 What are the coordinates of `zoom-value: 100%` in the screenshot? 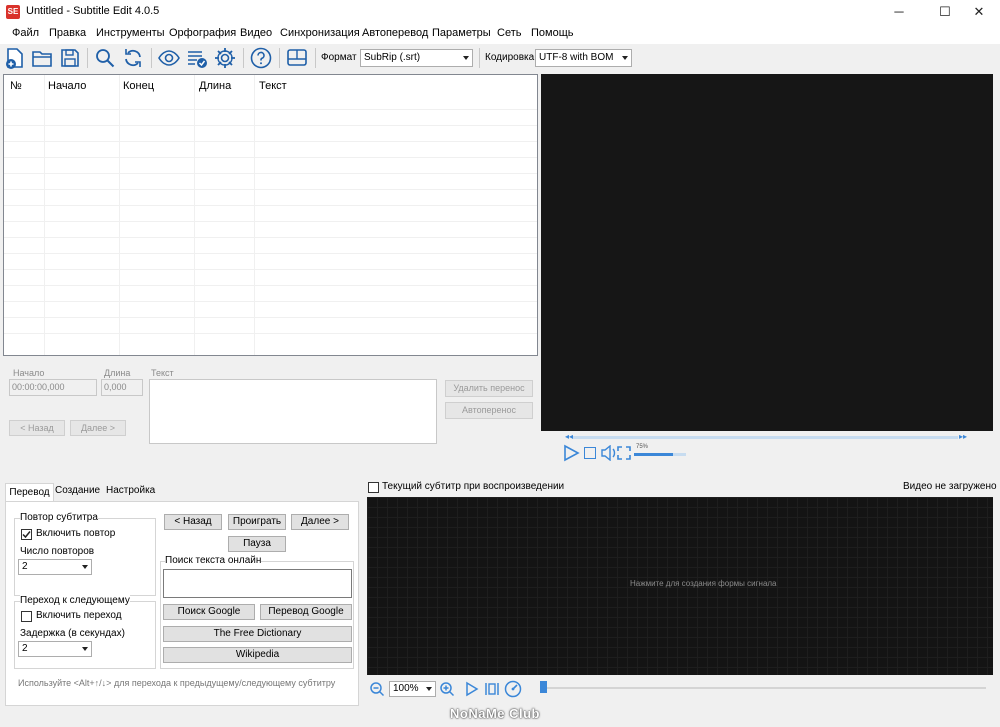 It's located at (406, 688).